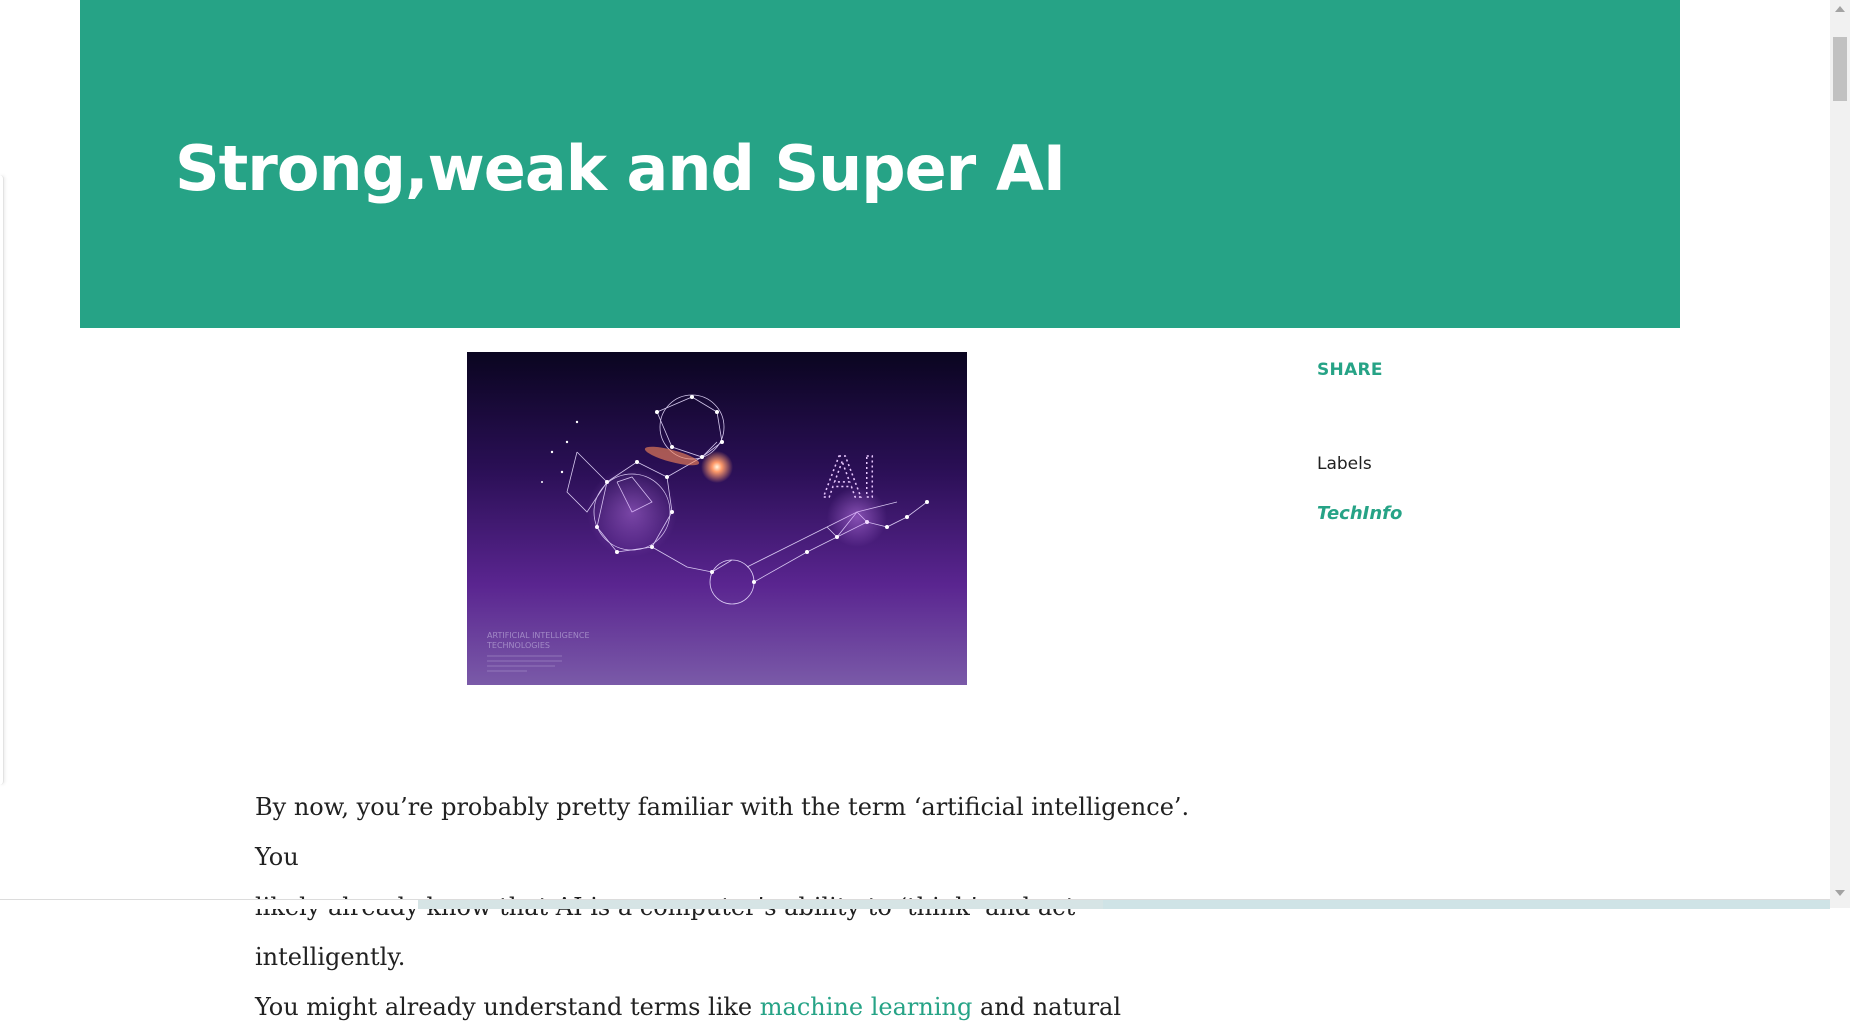  Describe the element at coordinates (538, 635) in the screenshot. I see `hero-caption-line1: ARTIFICIAL INTELLIGENCE` at that location.